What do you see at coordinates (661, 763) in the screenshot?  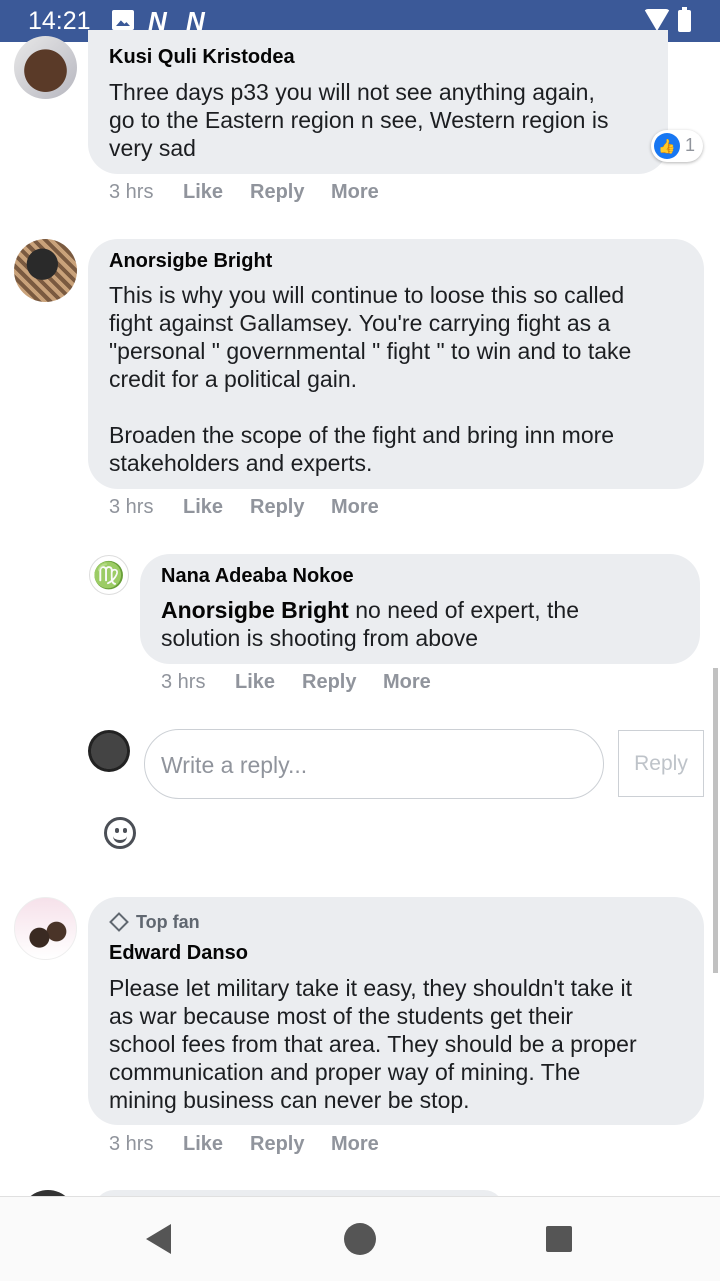 I see `submit-reply-button: Reply` at bounding box center [661, 763].